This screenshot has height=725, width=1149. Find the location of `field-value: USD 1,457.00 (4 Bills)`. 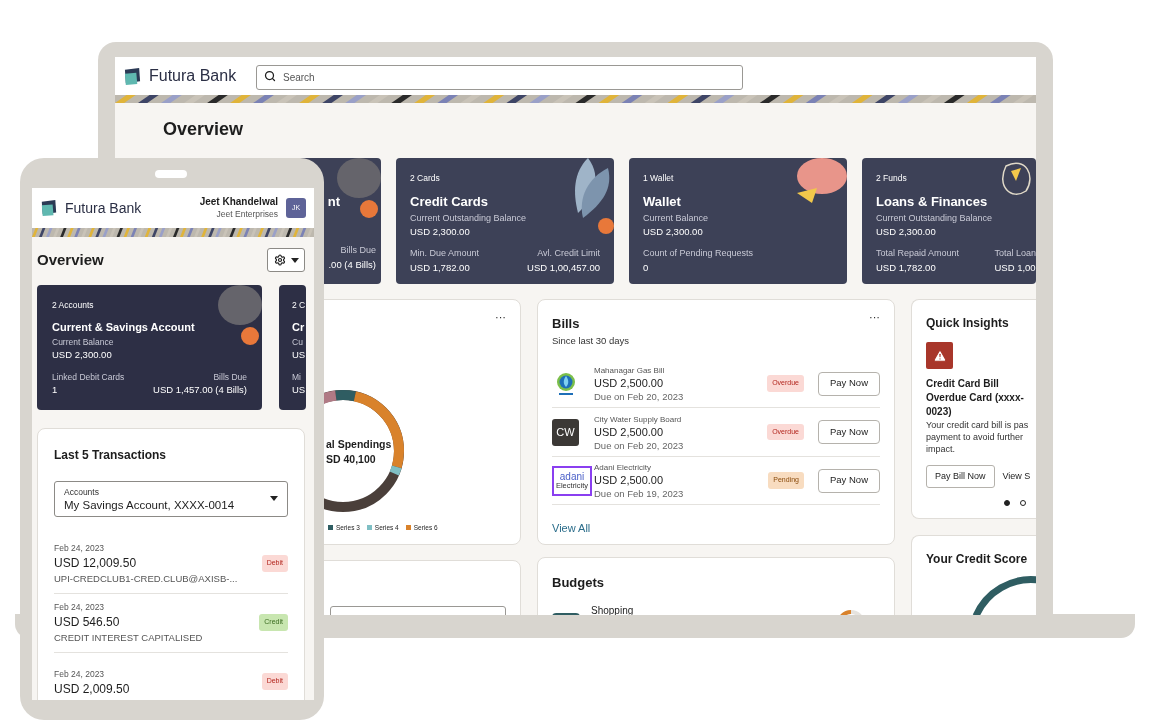

field-value: USD 1,457.00 (4 Bills) is located at coordinates (200, 390).